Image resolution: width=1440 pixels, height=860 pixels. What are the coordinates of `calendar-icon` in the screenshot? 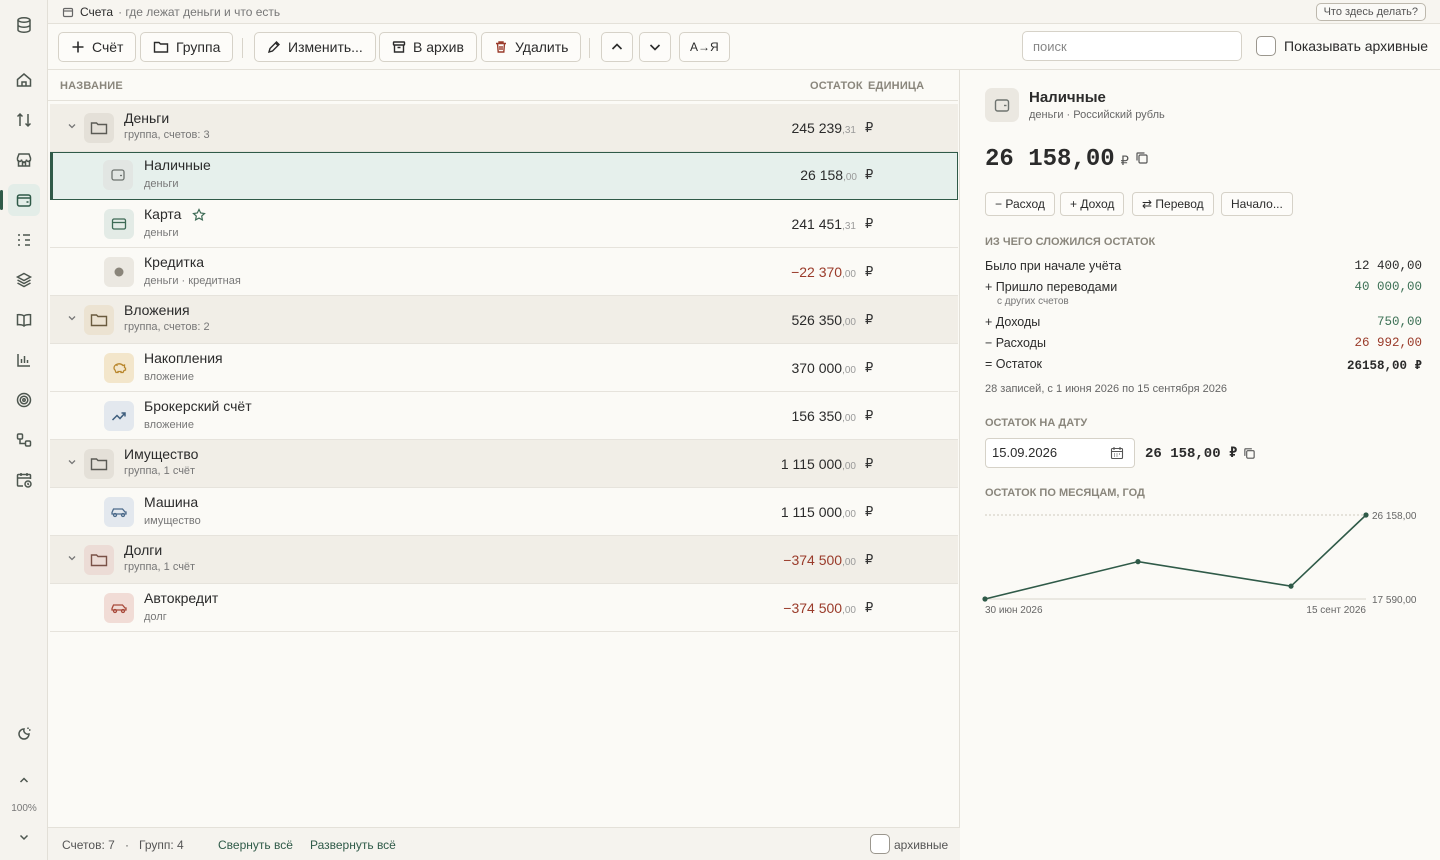 It's located at (1117, 453).